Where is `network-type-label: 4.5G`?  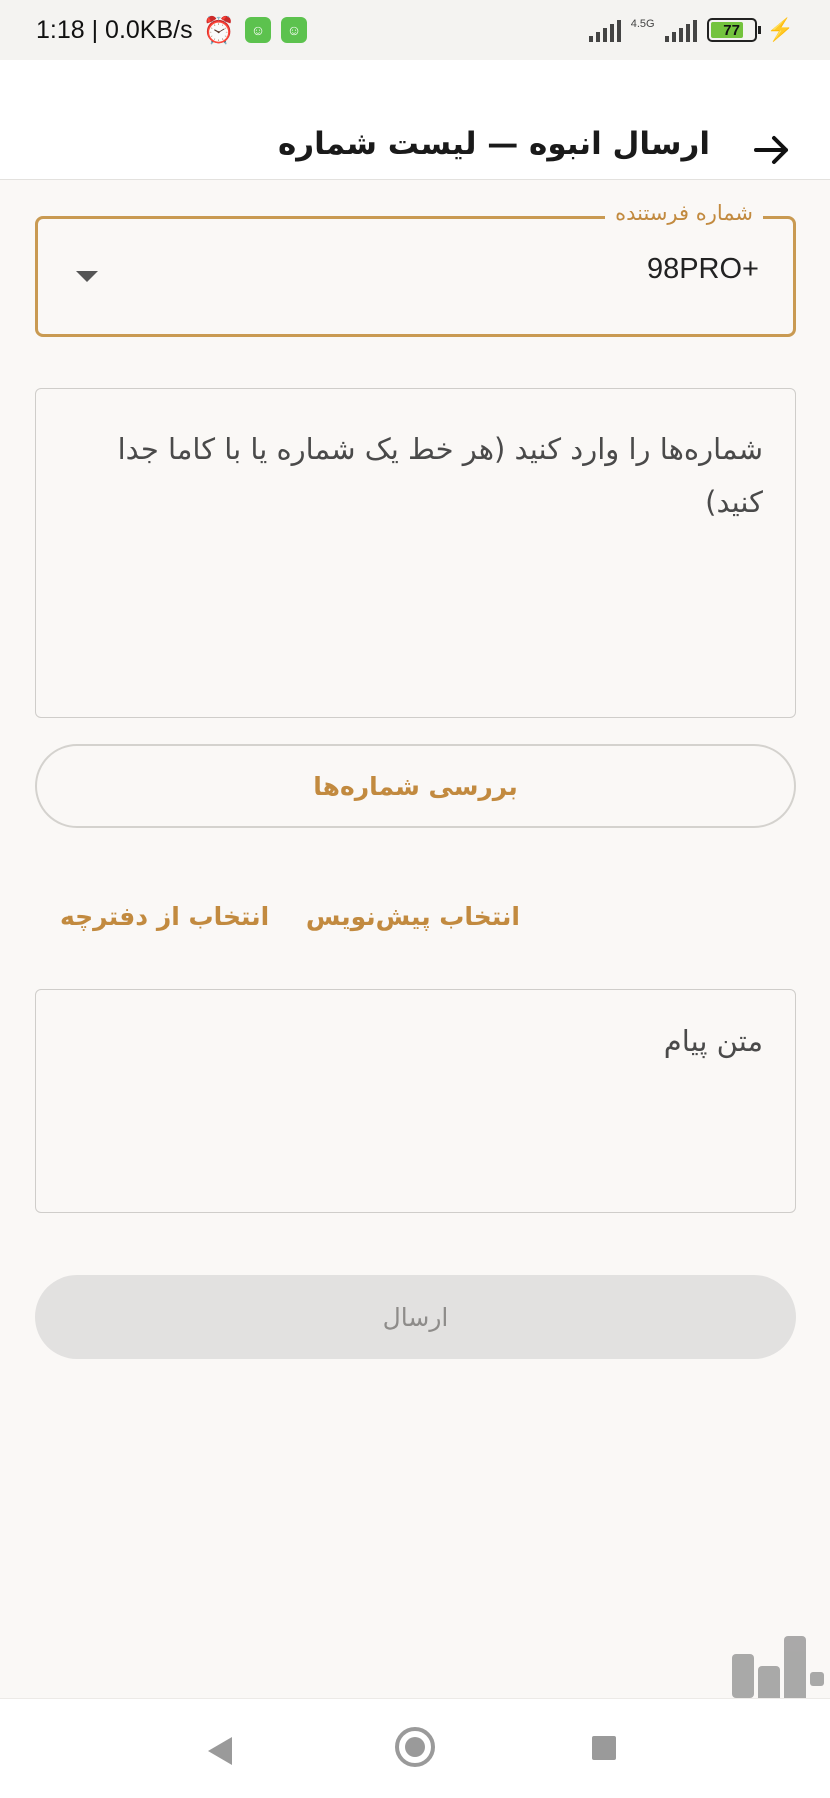
network-type-label: 4.5G is located at coordinates (642, 24).